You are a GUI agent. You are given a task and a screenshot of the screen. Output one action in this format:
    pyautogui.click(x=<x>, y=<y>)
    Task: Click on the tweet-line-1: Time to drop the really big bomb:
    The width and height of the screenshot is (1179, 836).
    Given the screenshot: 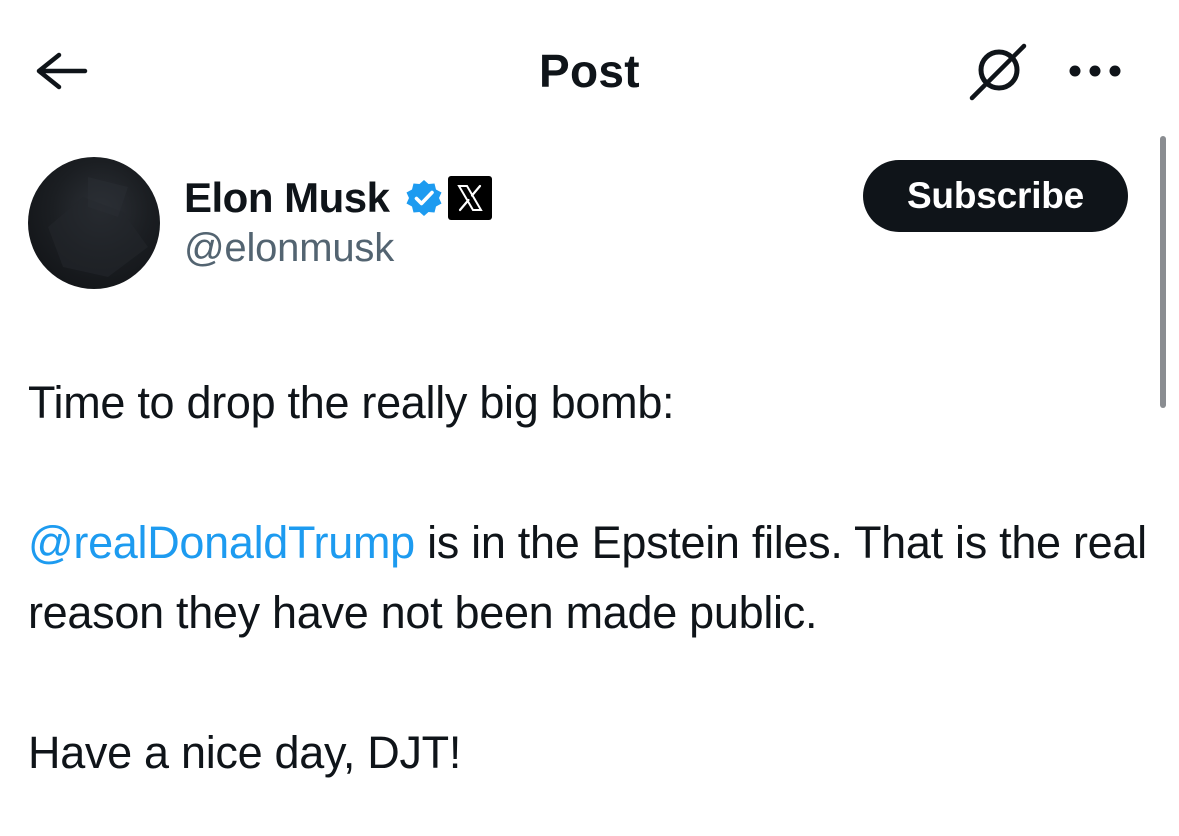 What is the action you would take?
    pyautogui.click(x=351, y=402)
    